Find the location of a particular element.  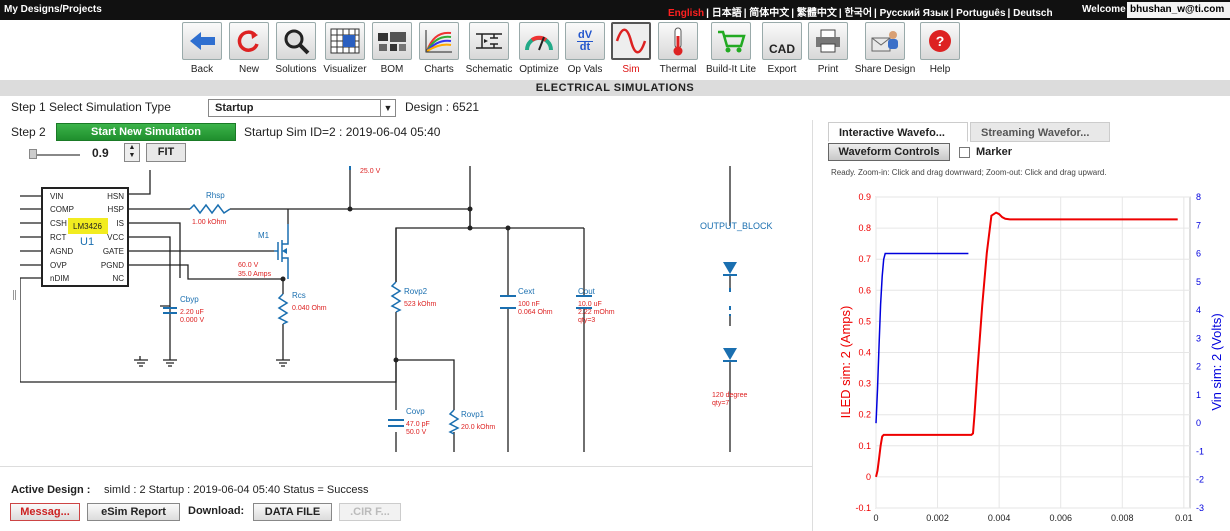

svg-text: Rovp1 is located at coordinates (473, 414).